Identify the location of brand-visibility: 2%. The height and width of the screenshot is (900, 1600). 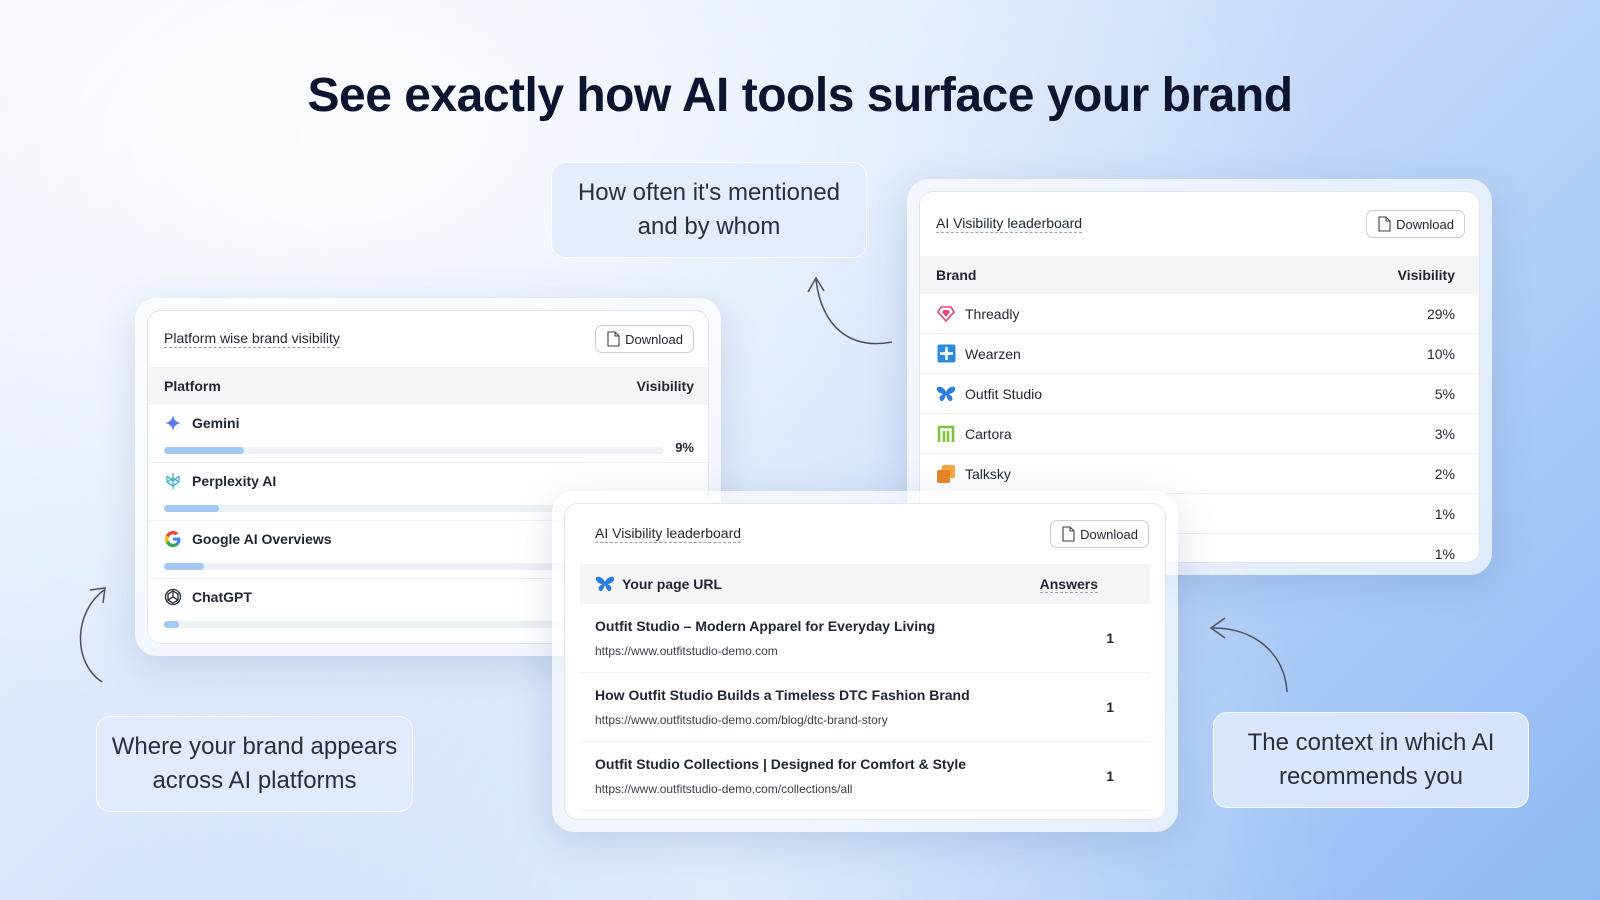
(1444, 473).